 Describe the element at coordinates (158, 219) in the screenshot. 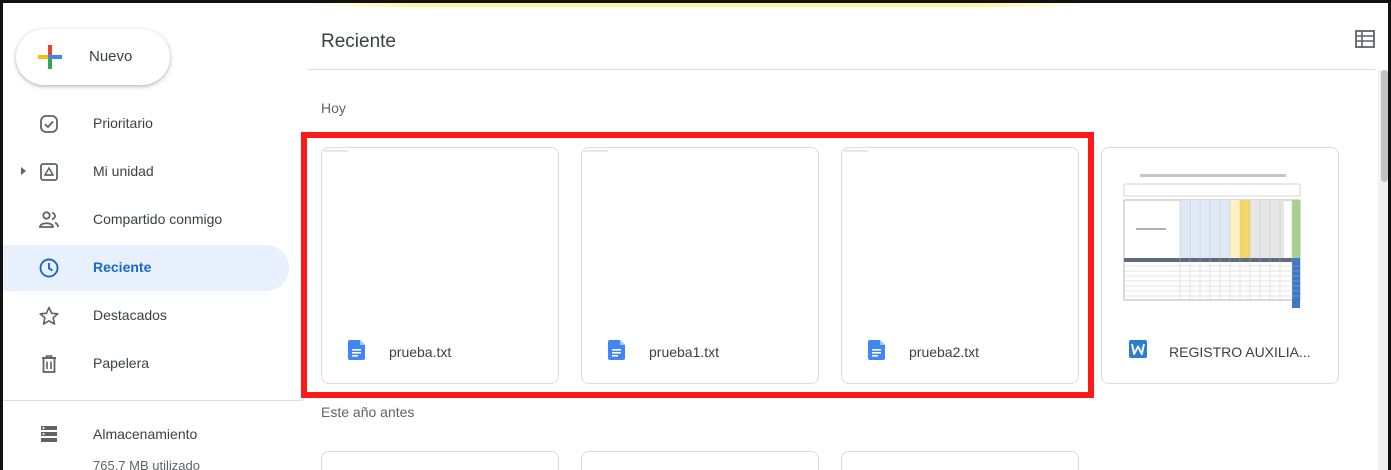

I see `sidebar-item-label: Compartido conmigo` at that location.